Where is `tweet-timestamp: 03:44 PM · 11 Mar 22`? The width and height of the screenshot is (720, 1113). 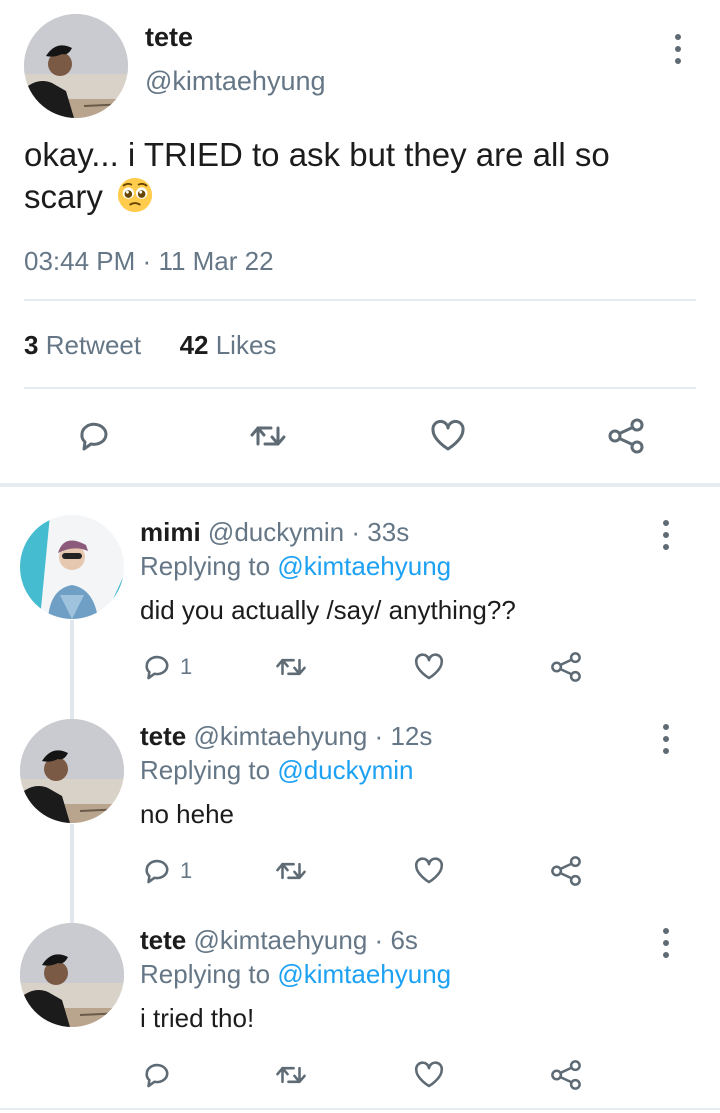
tweet-timestamp: 03:44 PM · 11 Mar 22 is located at coordinates (149, 261).